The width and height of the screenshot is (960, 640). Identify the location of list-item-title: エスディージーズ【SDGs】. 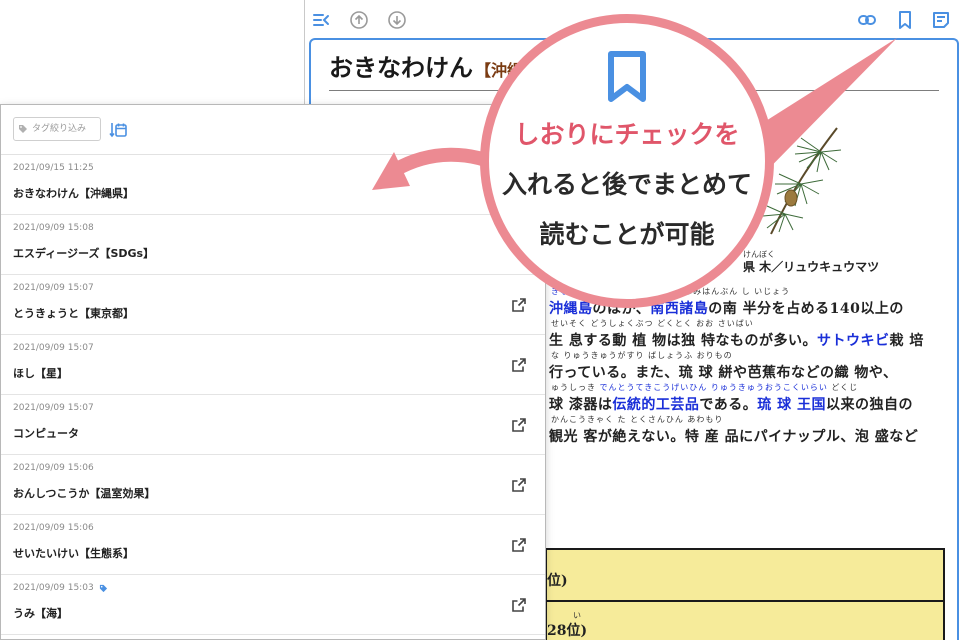
(84, 253).